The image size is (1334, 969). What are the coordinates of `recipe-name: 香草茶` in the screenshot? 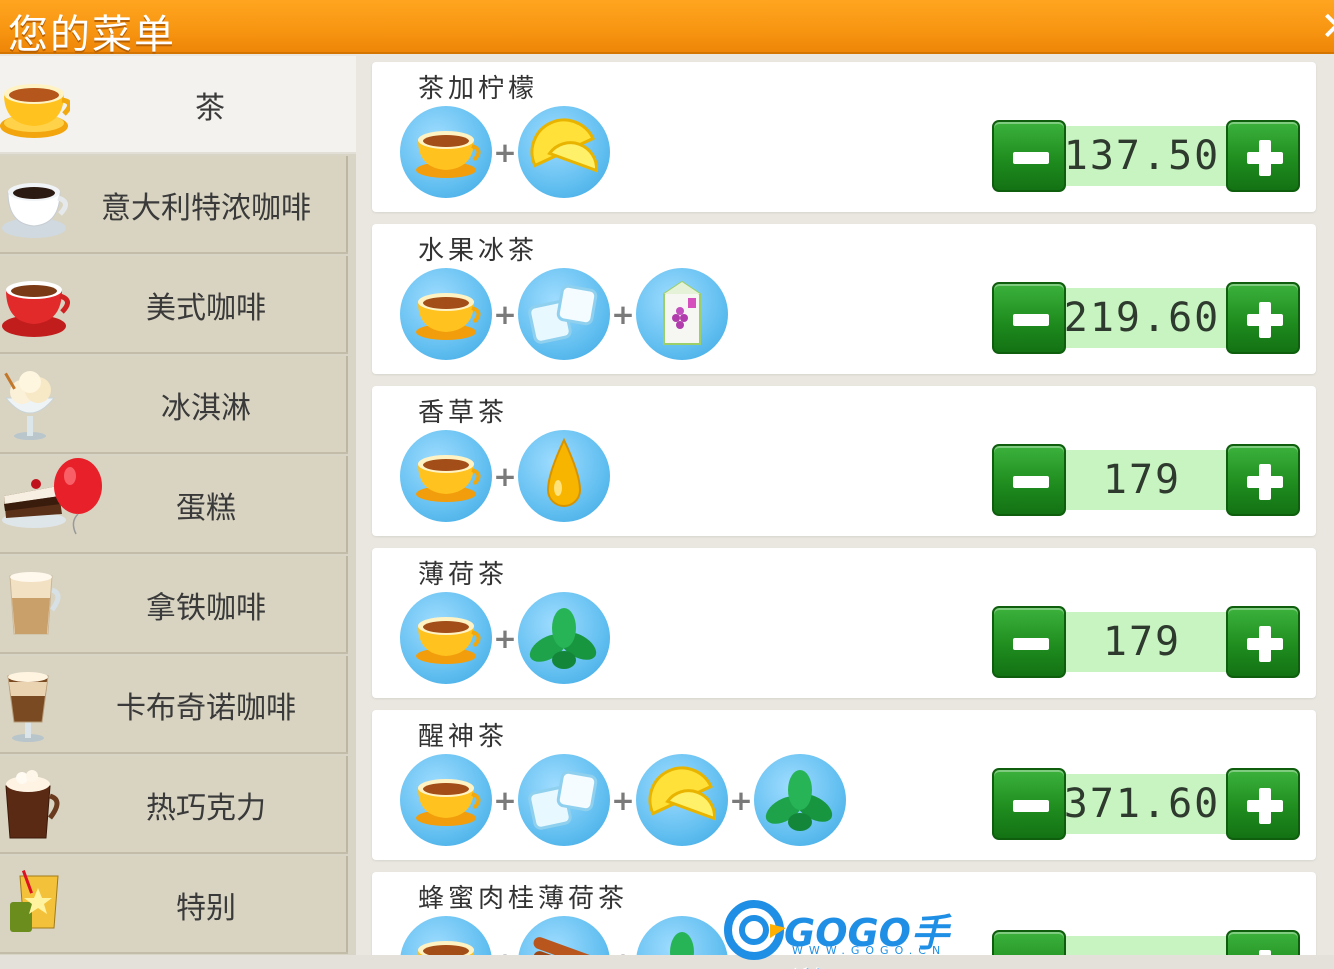 It's located at (463, 413).